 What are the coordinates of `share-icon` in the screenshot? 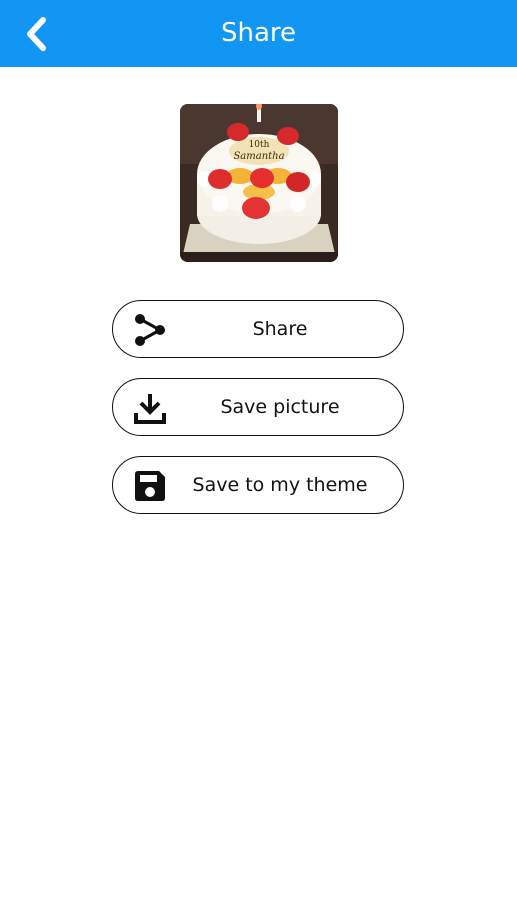 It's located at (150, 330).